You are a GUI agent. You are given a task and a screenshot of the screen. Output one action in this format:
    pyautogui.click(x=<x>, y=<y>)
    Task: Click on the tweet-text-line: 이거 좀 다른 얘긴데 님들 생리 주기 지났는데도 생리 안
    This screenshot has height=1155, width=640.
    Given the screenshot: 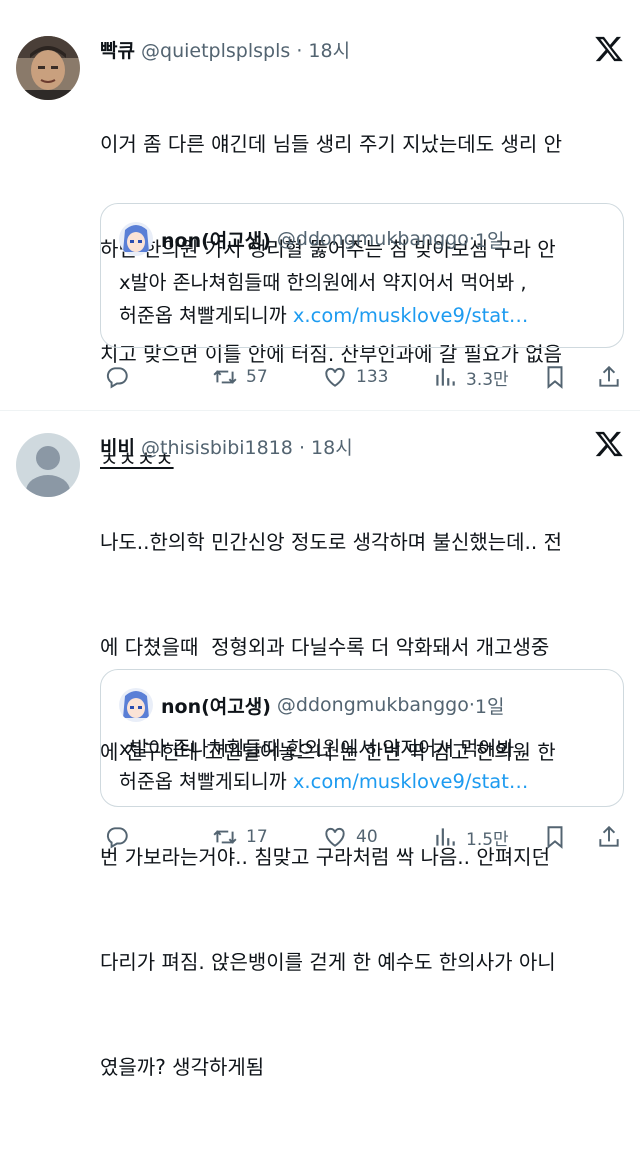 What is the action you would take?
    pyautogui.click(x=331, y=144)
    